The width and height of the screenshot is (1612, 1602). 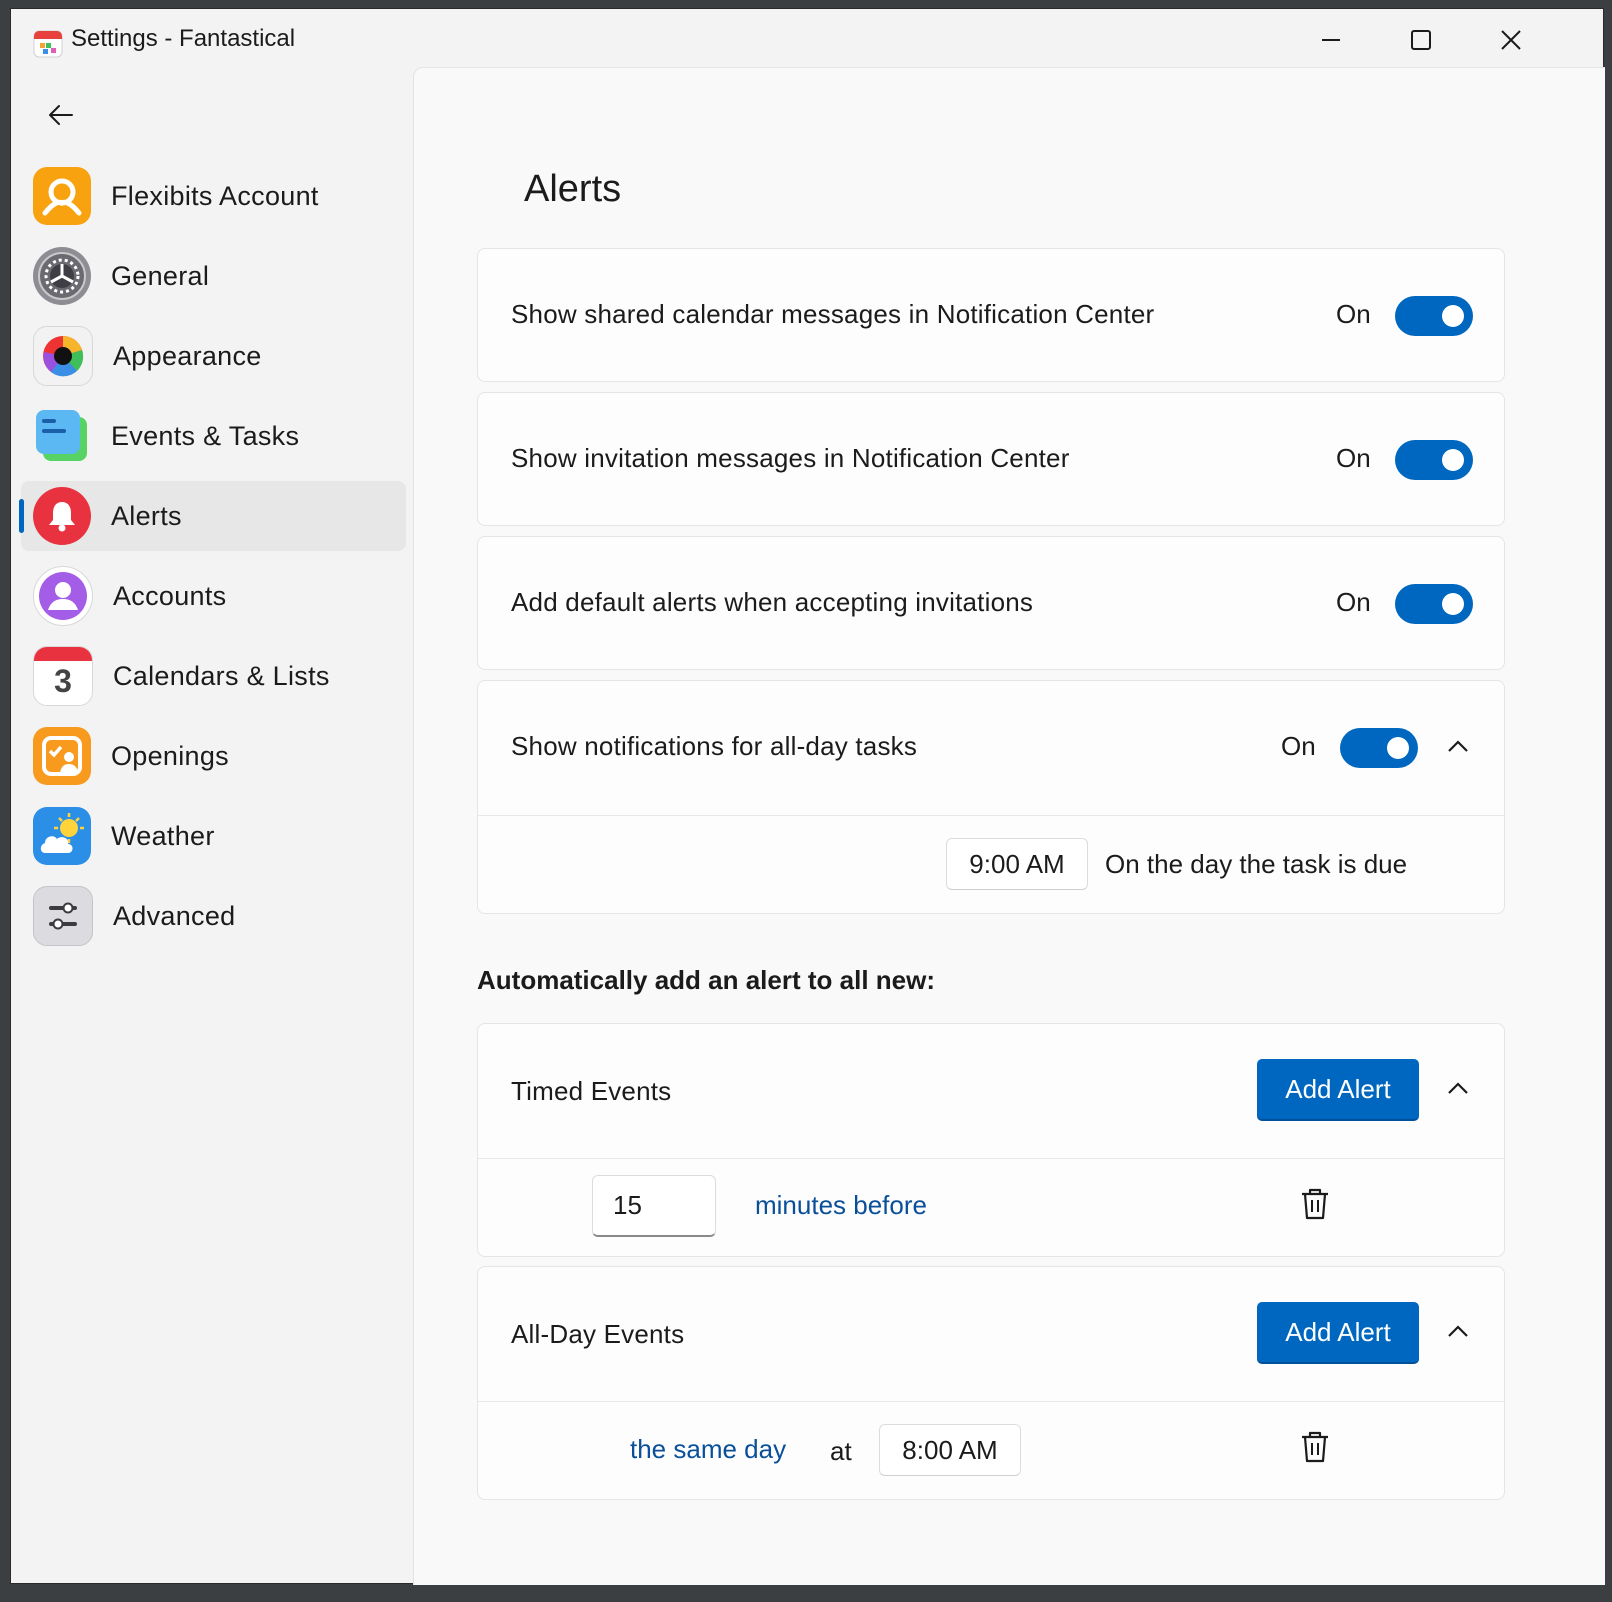 What do you see at coordinates (63, 596) in the screenshot?
I see `person-icon` at bounding box center [63, 596].